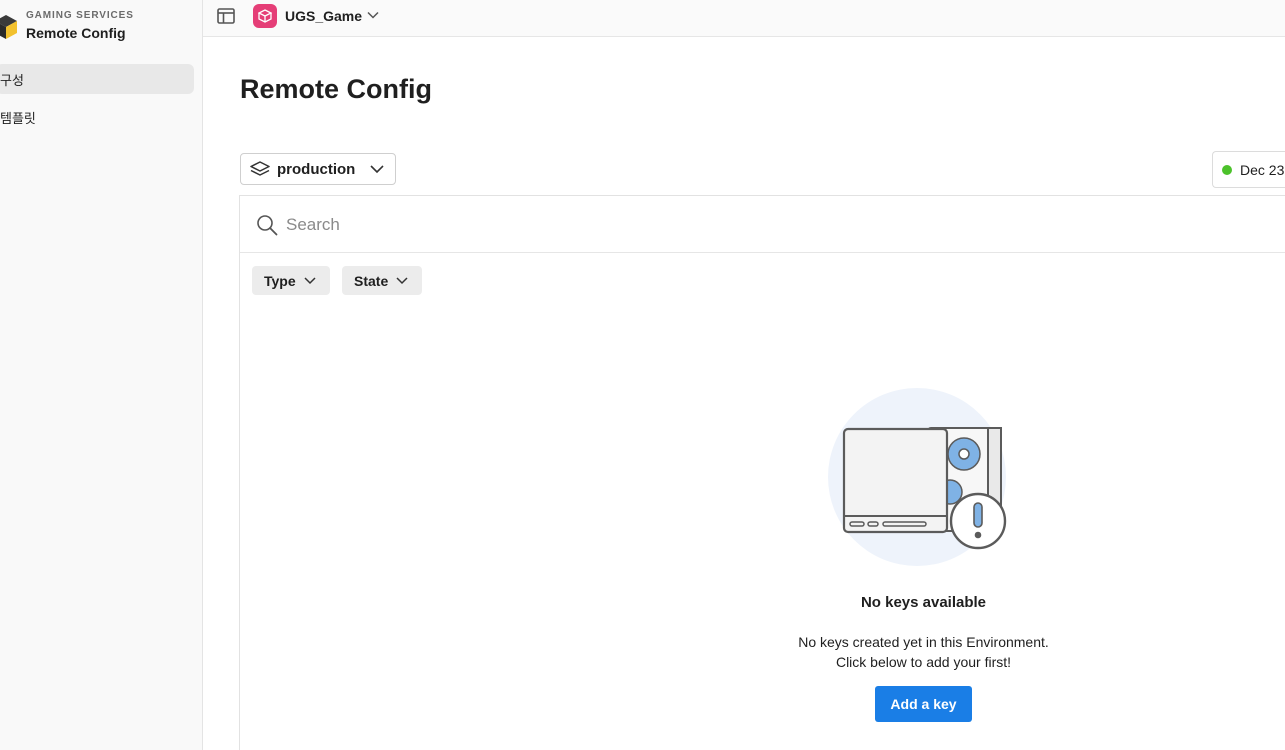  Describe the element at coordinates (18, 119) in the screenshot. I see `sidebar-item-label: 템플릿` at that location.